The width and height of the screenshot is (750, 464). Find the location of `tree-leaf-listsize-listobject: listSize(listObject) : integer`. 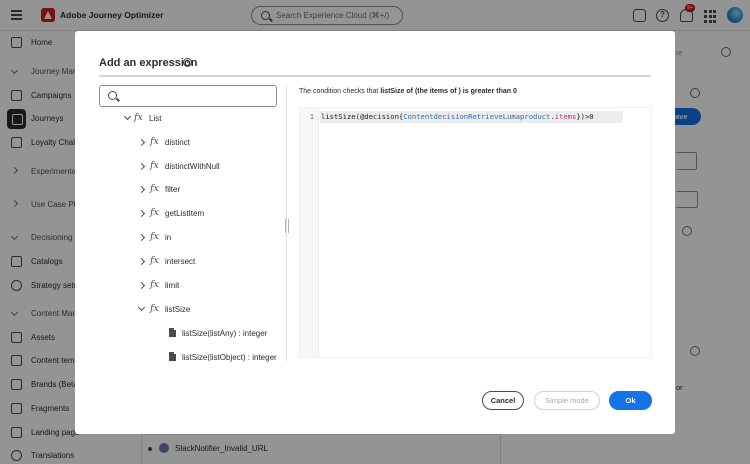

tree-leaf-listsize-listobject: listSize(listObject) : integer is located at coordinates (192, 359).